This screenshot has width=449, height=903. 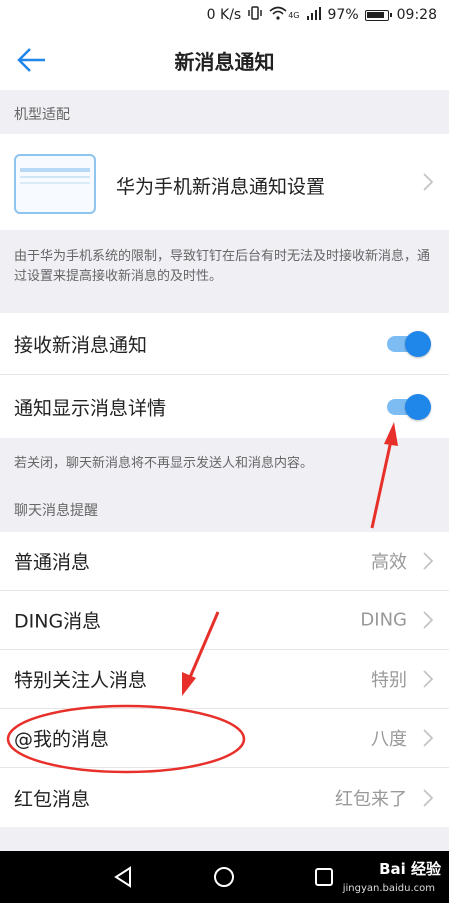 What do you see at coordinates (224, 620) in the screenshot?
I see `list-item-ding: DING消息 DING` at bounding box center [224, 620].